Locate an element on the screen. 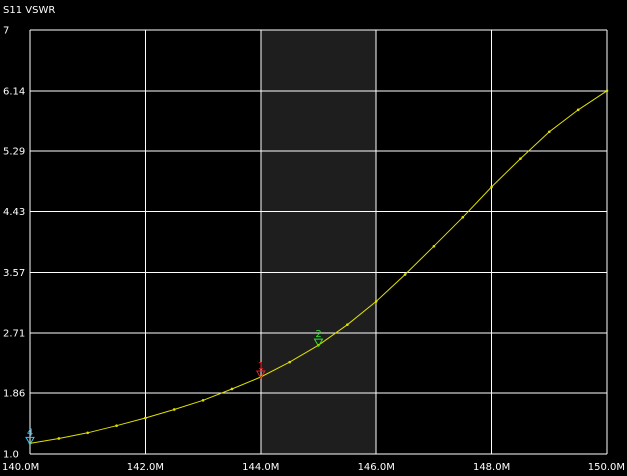 The height and width of the screenshot is (476, 627). y-tick-label: 1.0 is located at coordinates (11, 455).